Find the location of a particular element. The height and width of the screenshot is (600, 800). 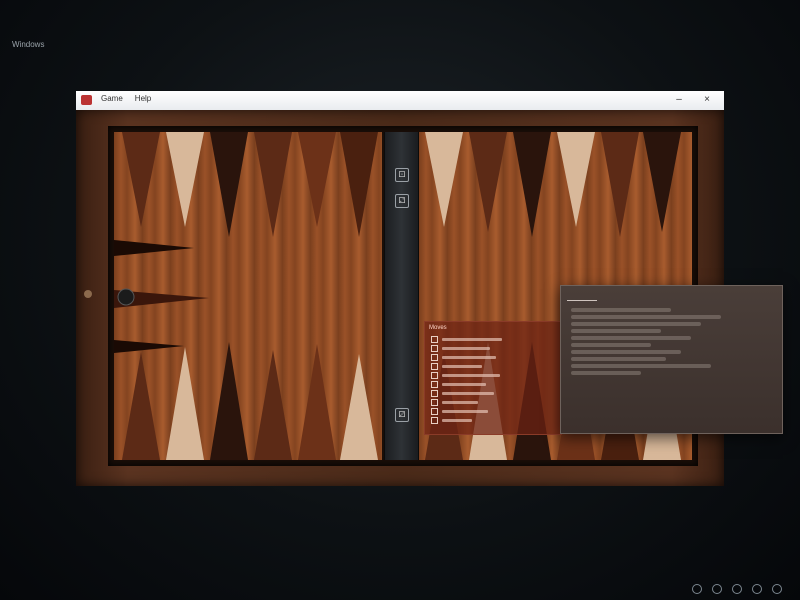

dialog-tabs is located at coordinates (671, 295).